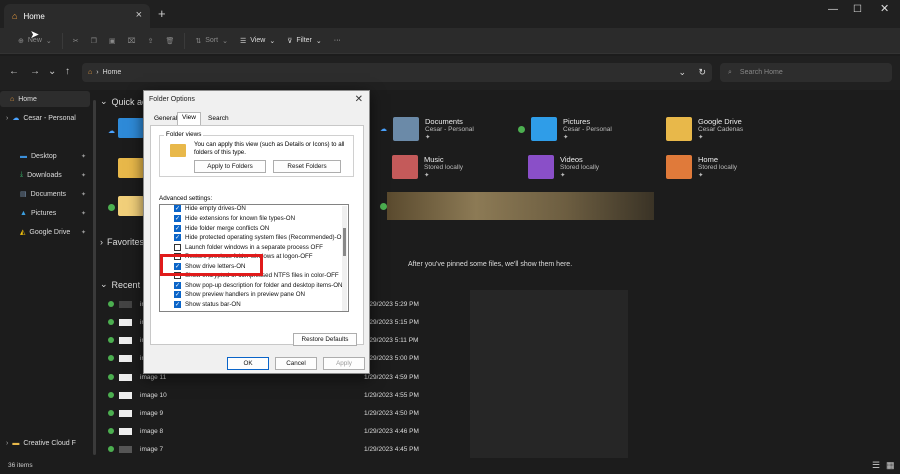 This screenshot has width=900, height=474. What do you see at coordinates (278, 413) in the screenshot?
I see `table-row: image 9 1/29/2023 4:50 PM` at bounding box center [278, 413].